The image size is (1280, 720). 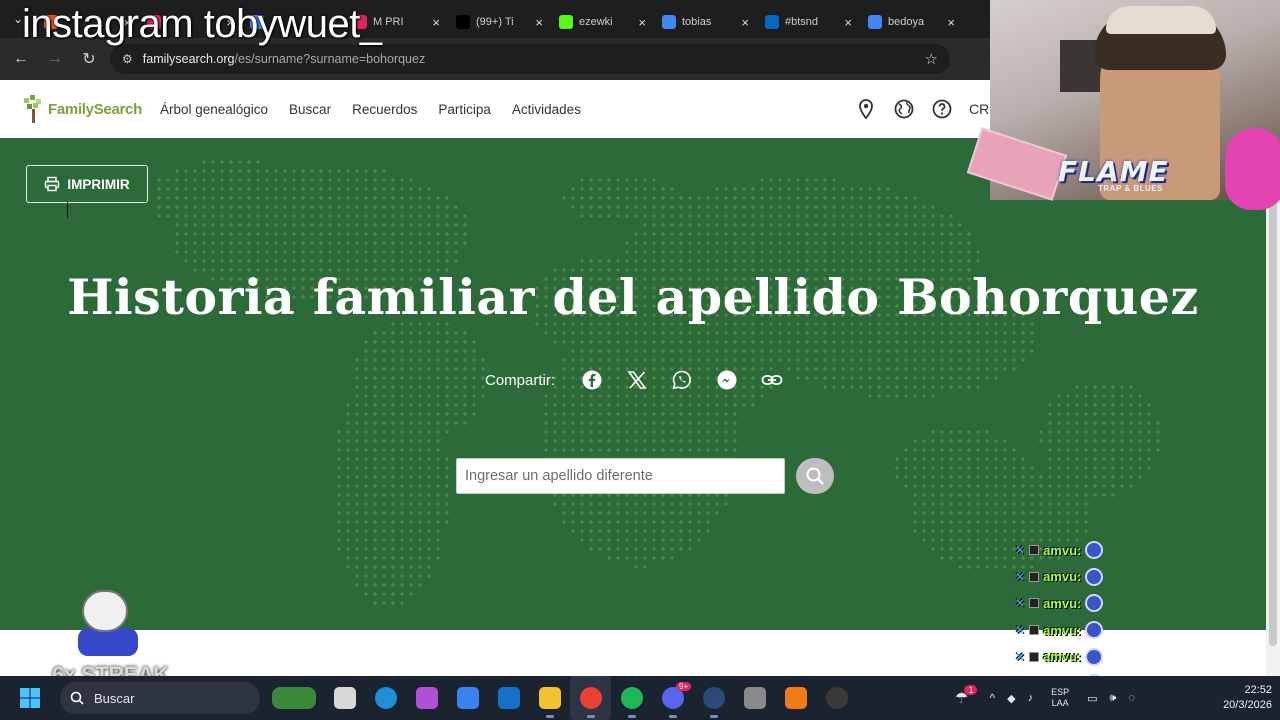 What do you see at coordinates (705, 22) in the screenshot?
I see `browser-tab: tobias ×` at bounding box center [705, 22].